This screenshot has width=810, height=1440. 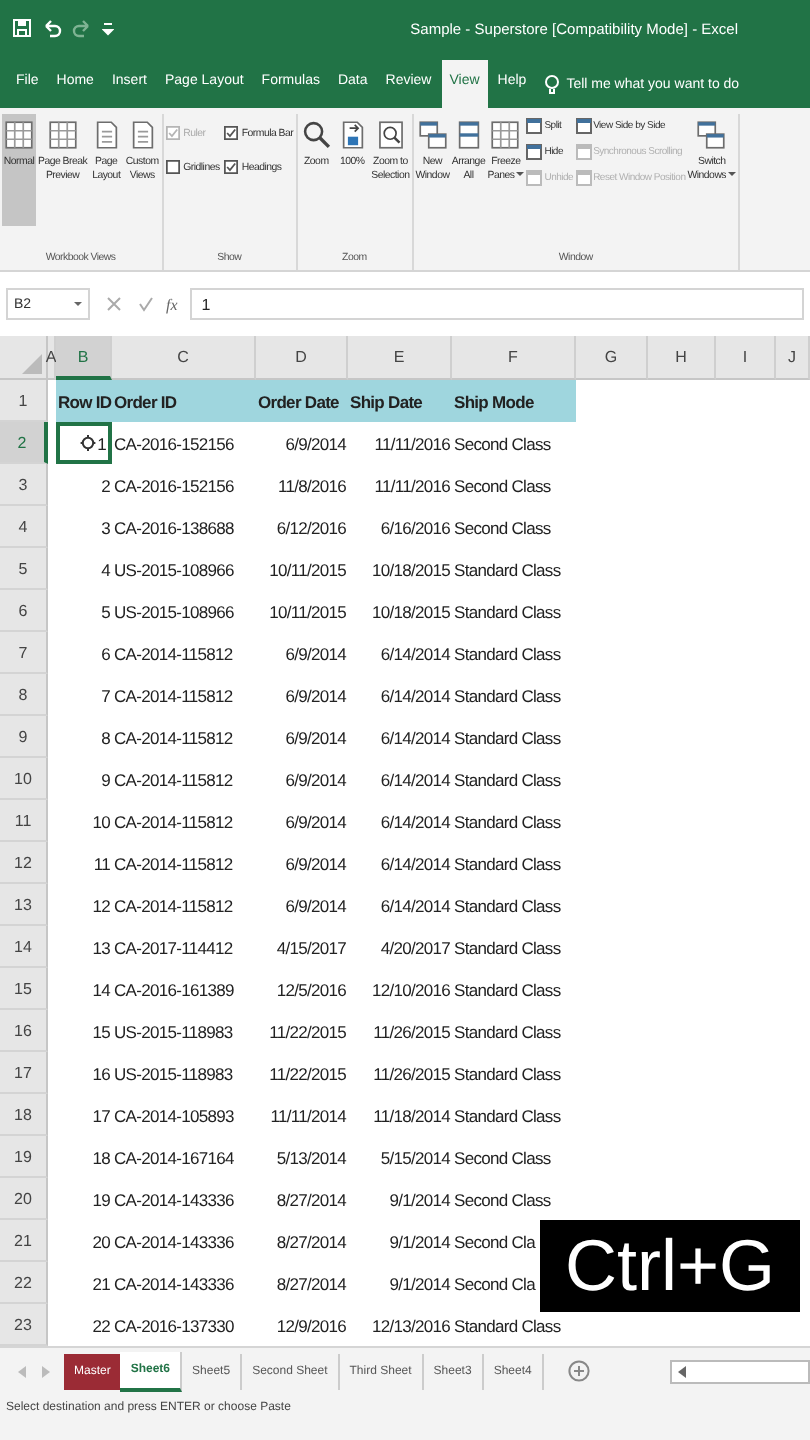 What do you see at coordinates (52, 28) in the screenshot?
I see `undo-icon` at bounding box center [52, 28].